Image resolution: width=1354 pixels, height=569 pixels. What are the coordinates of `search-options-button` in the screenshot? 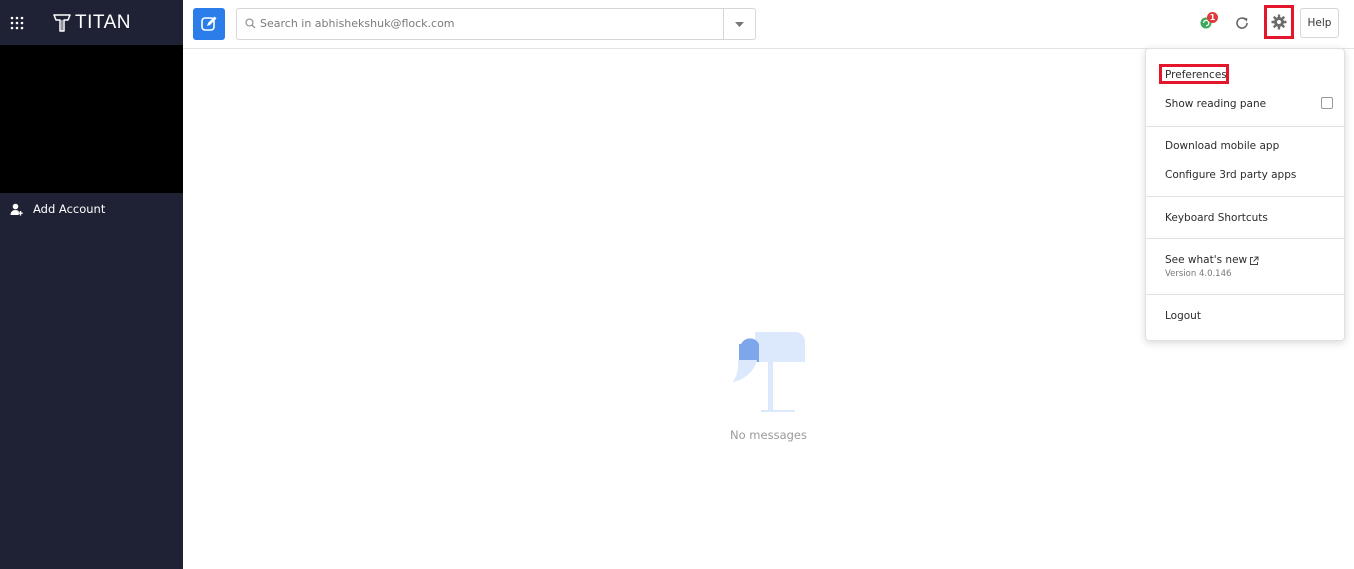 It's located at (739, 24).